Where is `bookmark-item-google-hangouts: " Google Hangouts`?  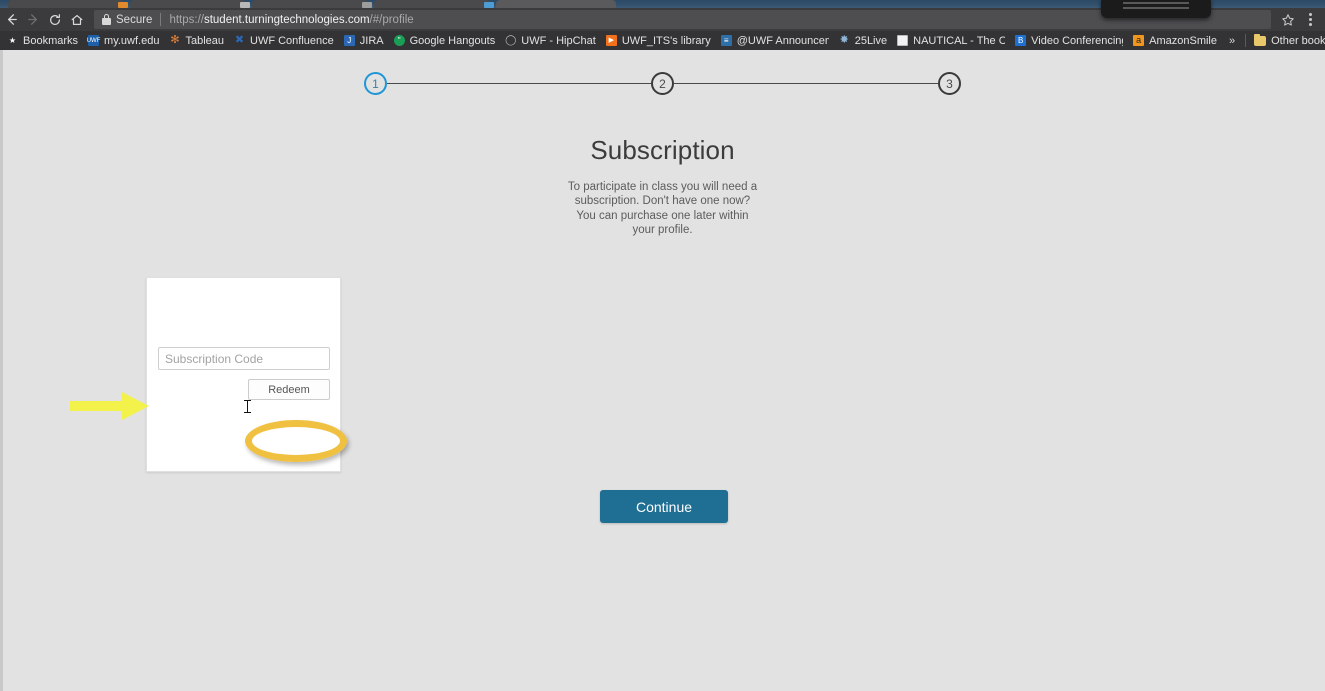
bookmark-item-google-hangouts: " Google Hangouts is located at coordinates (445, 40).